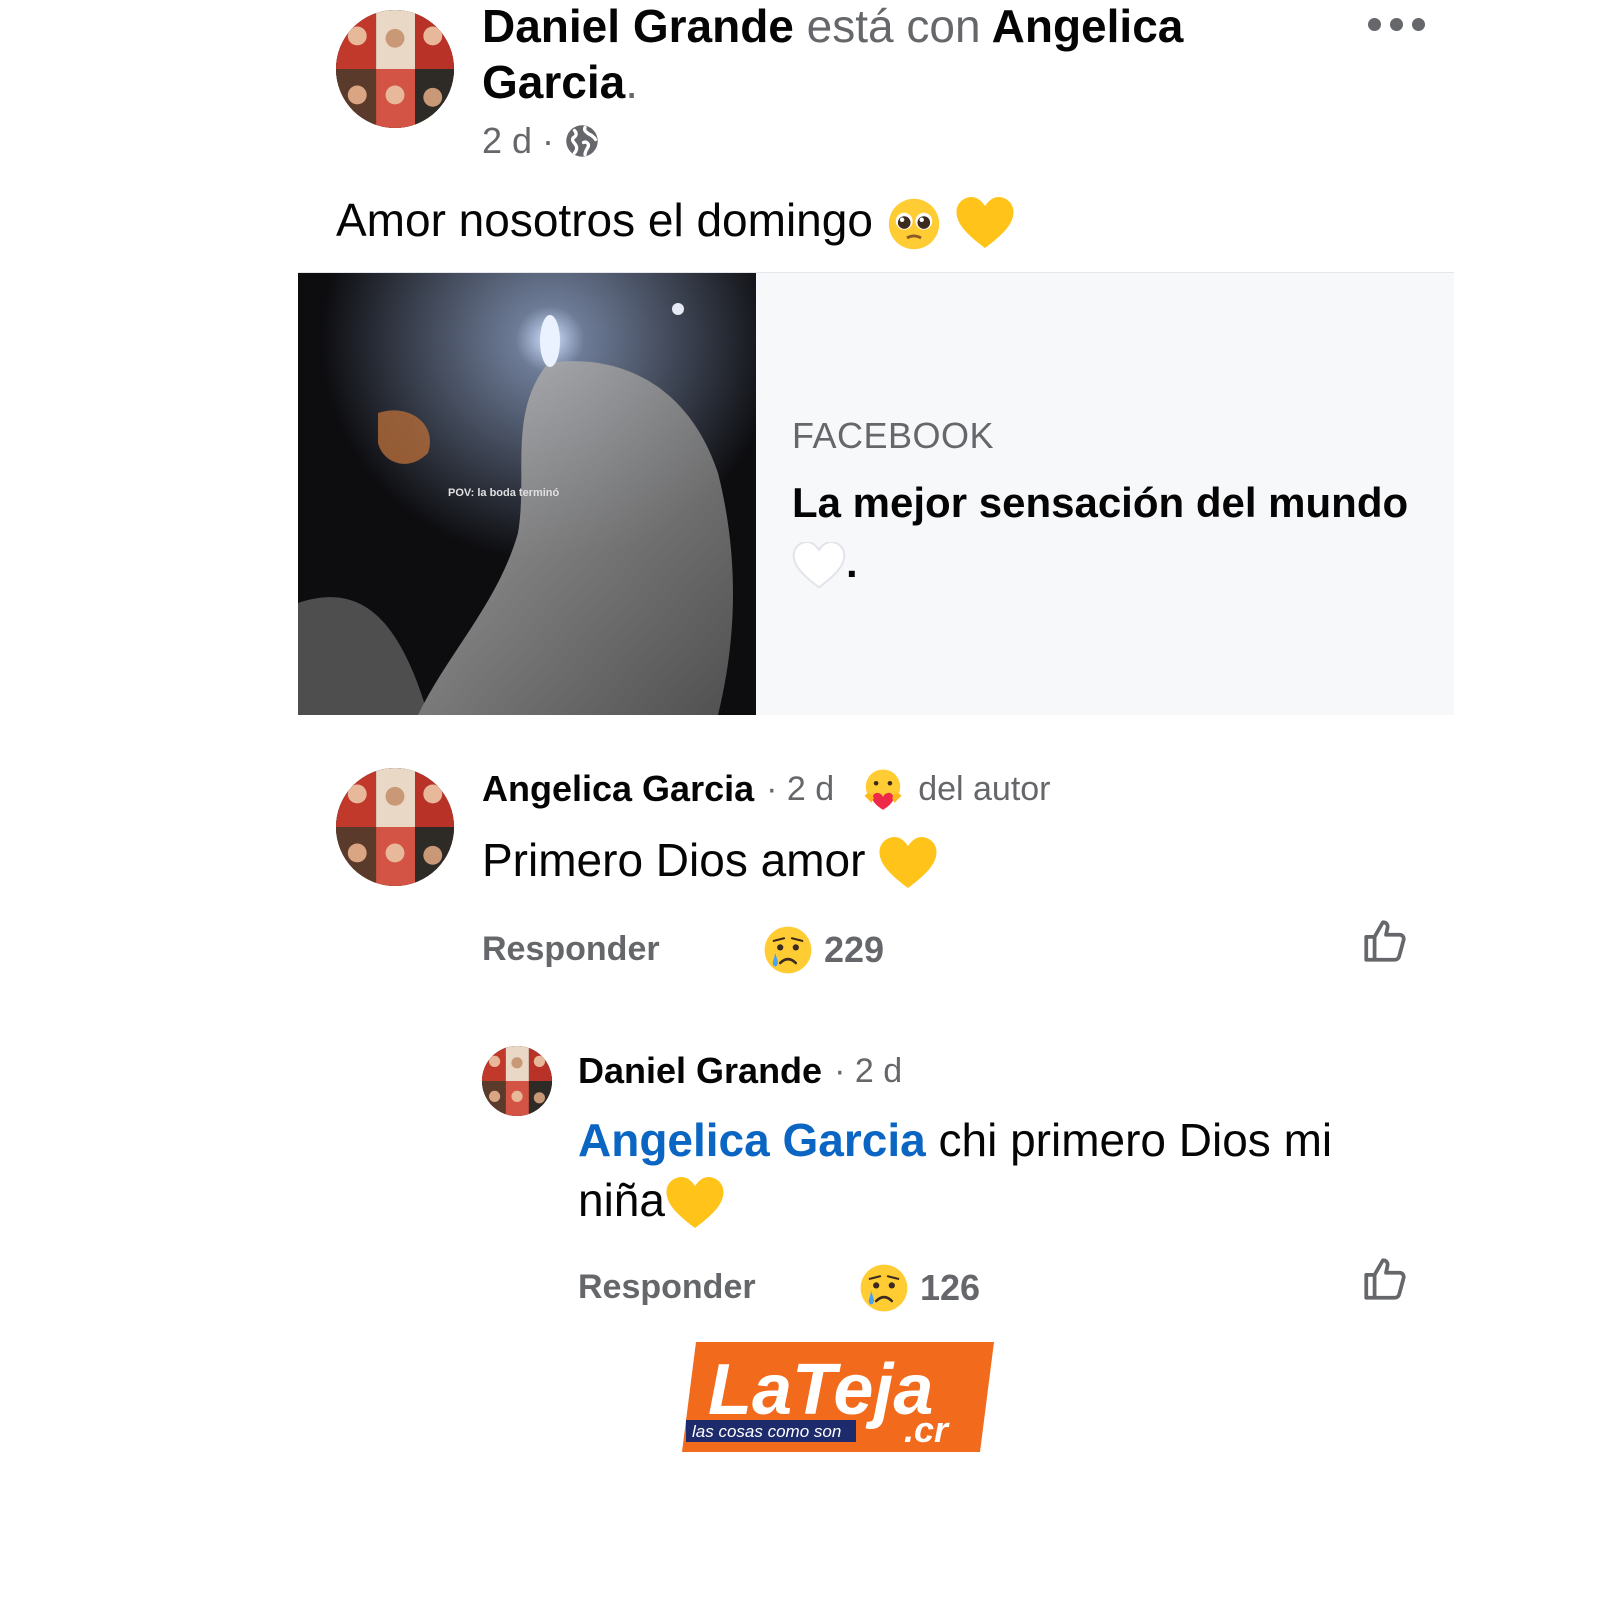 Image resolution: width=1600 pixels, height=1600 pixels. What do you see at coordinates (968, 1171) in the screenshot?
I see `reply-text: Angelica Garcia chi primero Dios mi niña` at bounding box center [968, 1171].